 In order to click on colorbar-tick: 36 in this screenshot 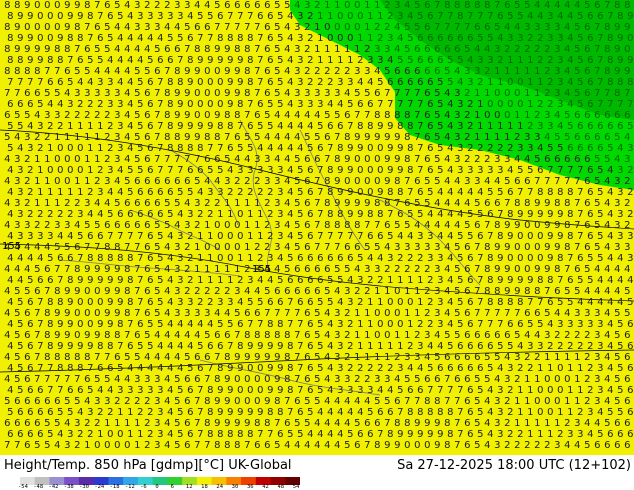, I will do `click(250, 487)`.